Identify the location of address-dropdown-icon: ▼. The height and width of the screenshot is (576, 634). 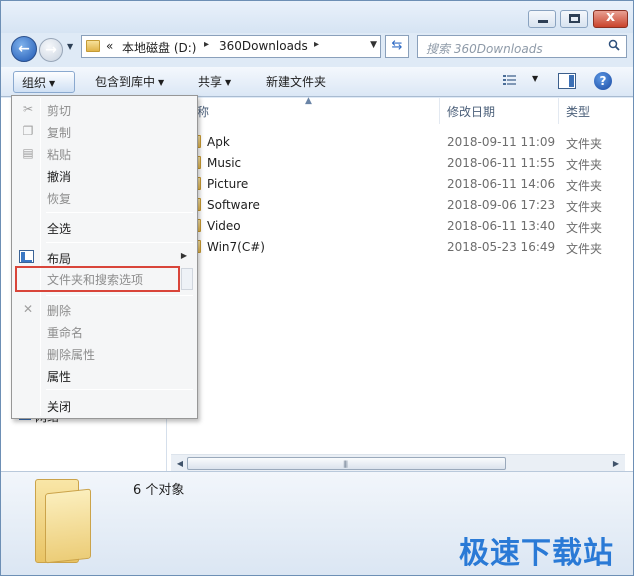
(373, 45).